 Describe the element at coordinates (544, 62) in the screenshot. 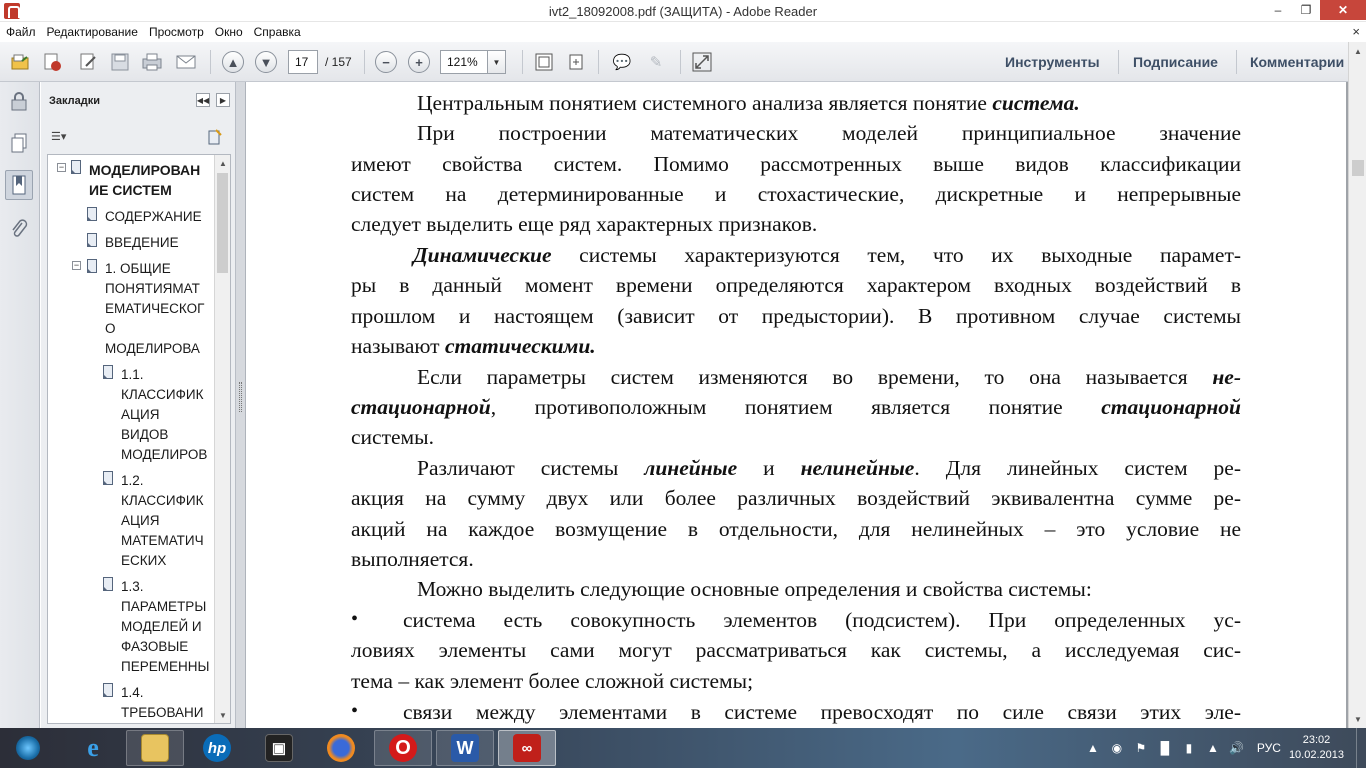

I see `fit-page-icon` at that location.